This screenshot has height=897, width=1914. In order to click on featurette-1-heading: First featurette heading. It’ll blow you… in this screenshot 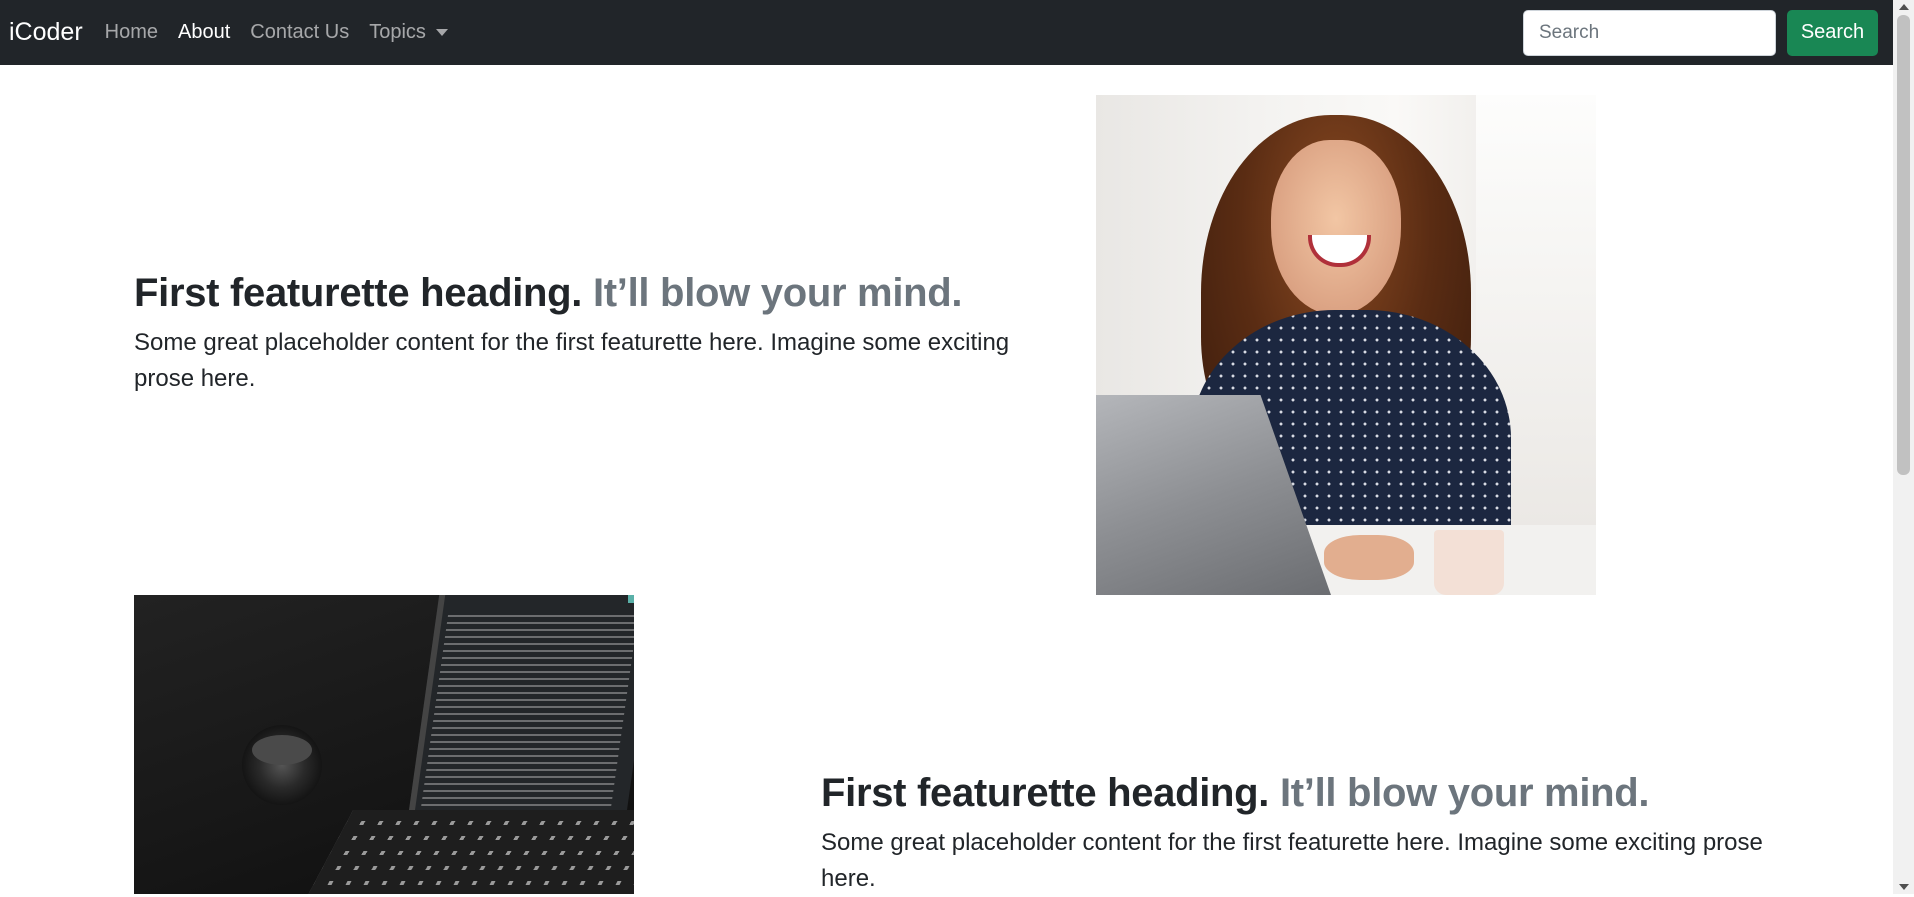, I will do `click(604, 293)`.